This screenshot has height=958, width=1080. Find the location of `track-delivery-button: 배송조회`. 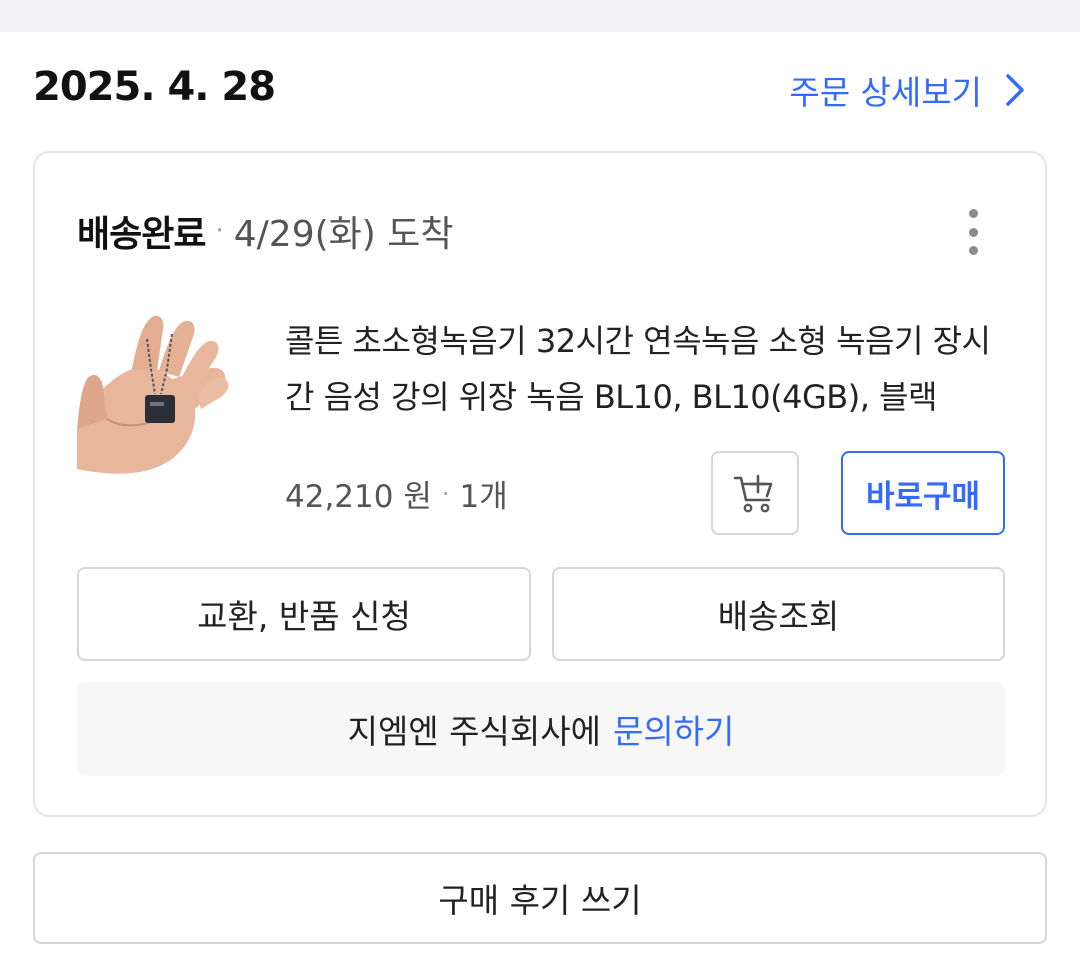

track-delivery-button: 배송조회 is located at coordinates (778, 614).